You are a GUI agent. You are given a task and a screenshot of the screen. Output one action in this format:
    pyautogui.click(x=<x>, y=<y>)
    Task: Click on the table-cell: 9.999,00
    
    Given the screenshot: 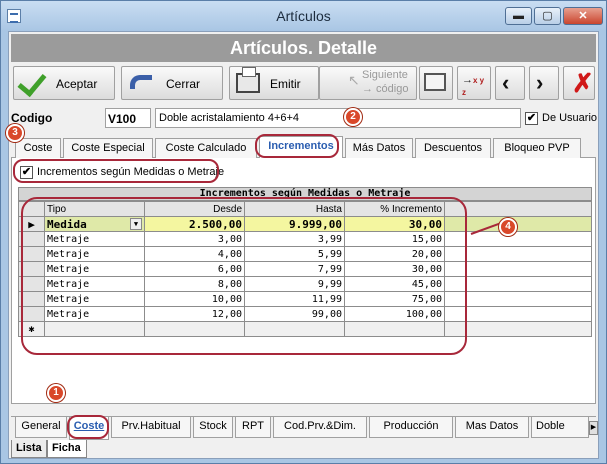 What is the action you would take?
    pyautogui.click(x=294, y=224)
    